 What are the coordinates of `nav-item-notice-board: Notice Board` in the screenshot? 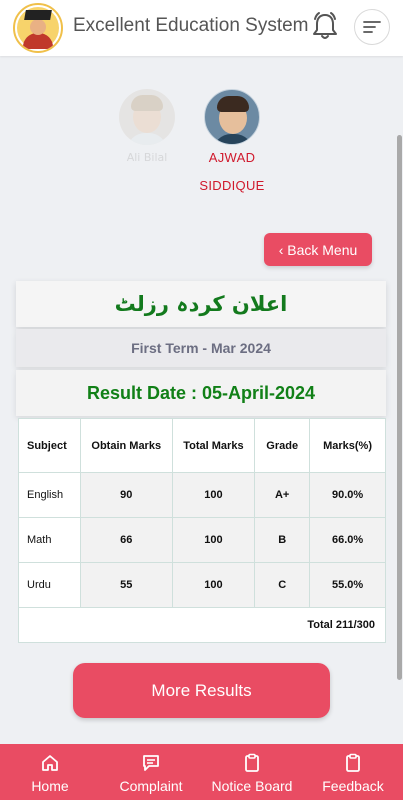 It's located at (252, 772).